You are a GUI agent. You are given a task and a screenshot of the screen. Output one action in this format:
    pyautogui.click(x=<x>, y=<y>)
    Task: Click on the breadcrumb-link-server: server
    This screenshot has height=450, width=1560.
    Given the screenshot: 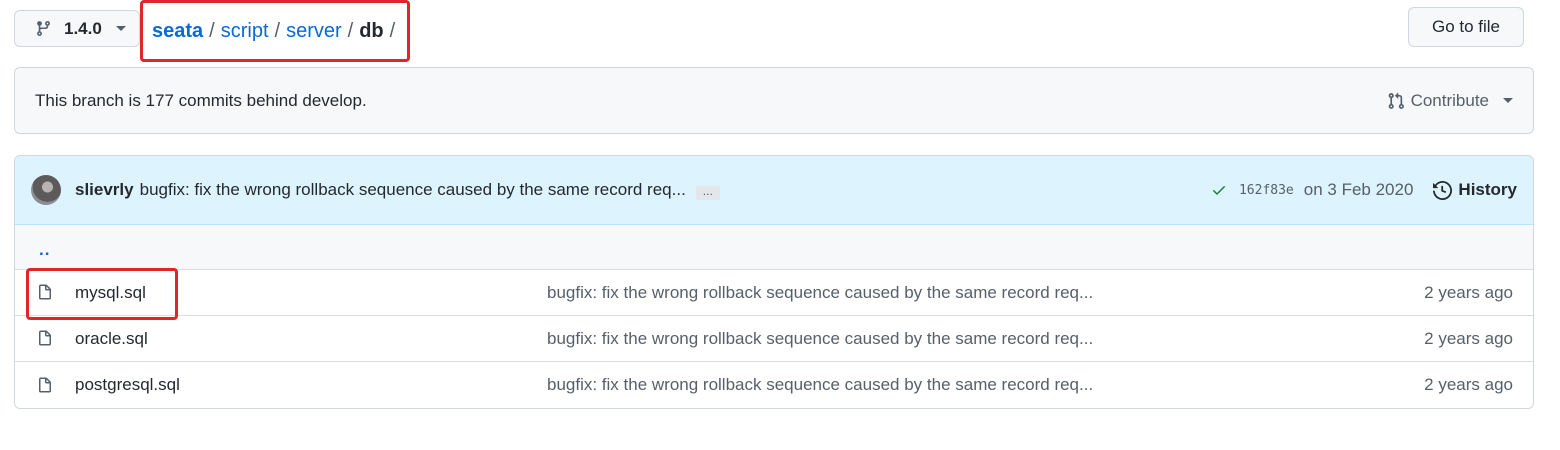 What is the action you would take?
    pyautogui.click(x=314, y=31)
    